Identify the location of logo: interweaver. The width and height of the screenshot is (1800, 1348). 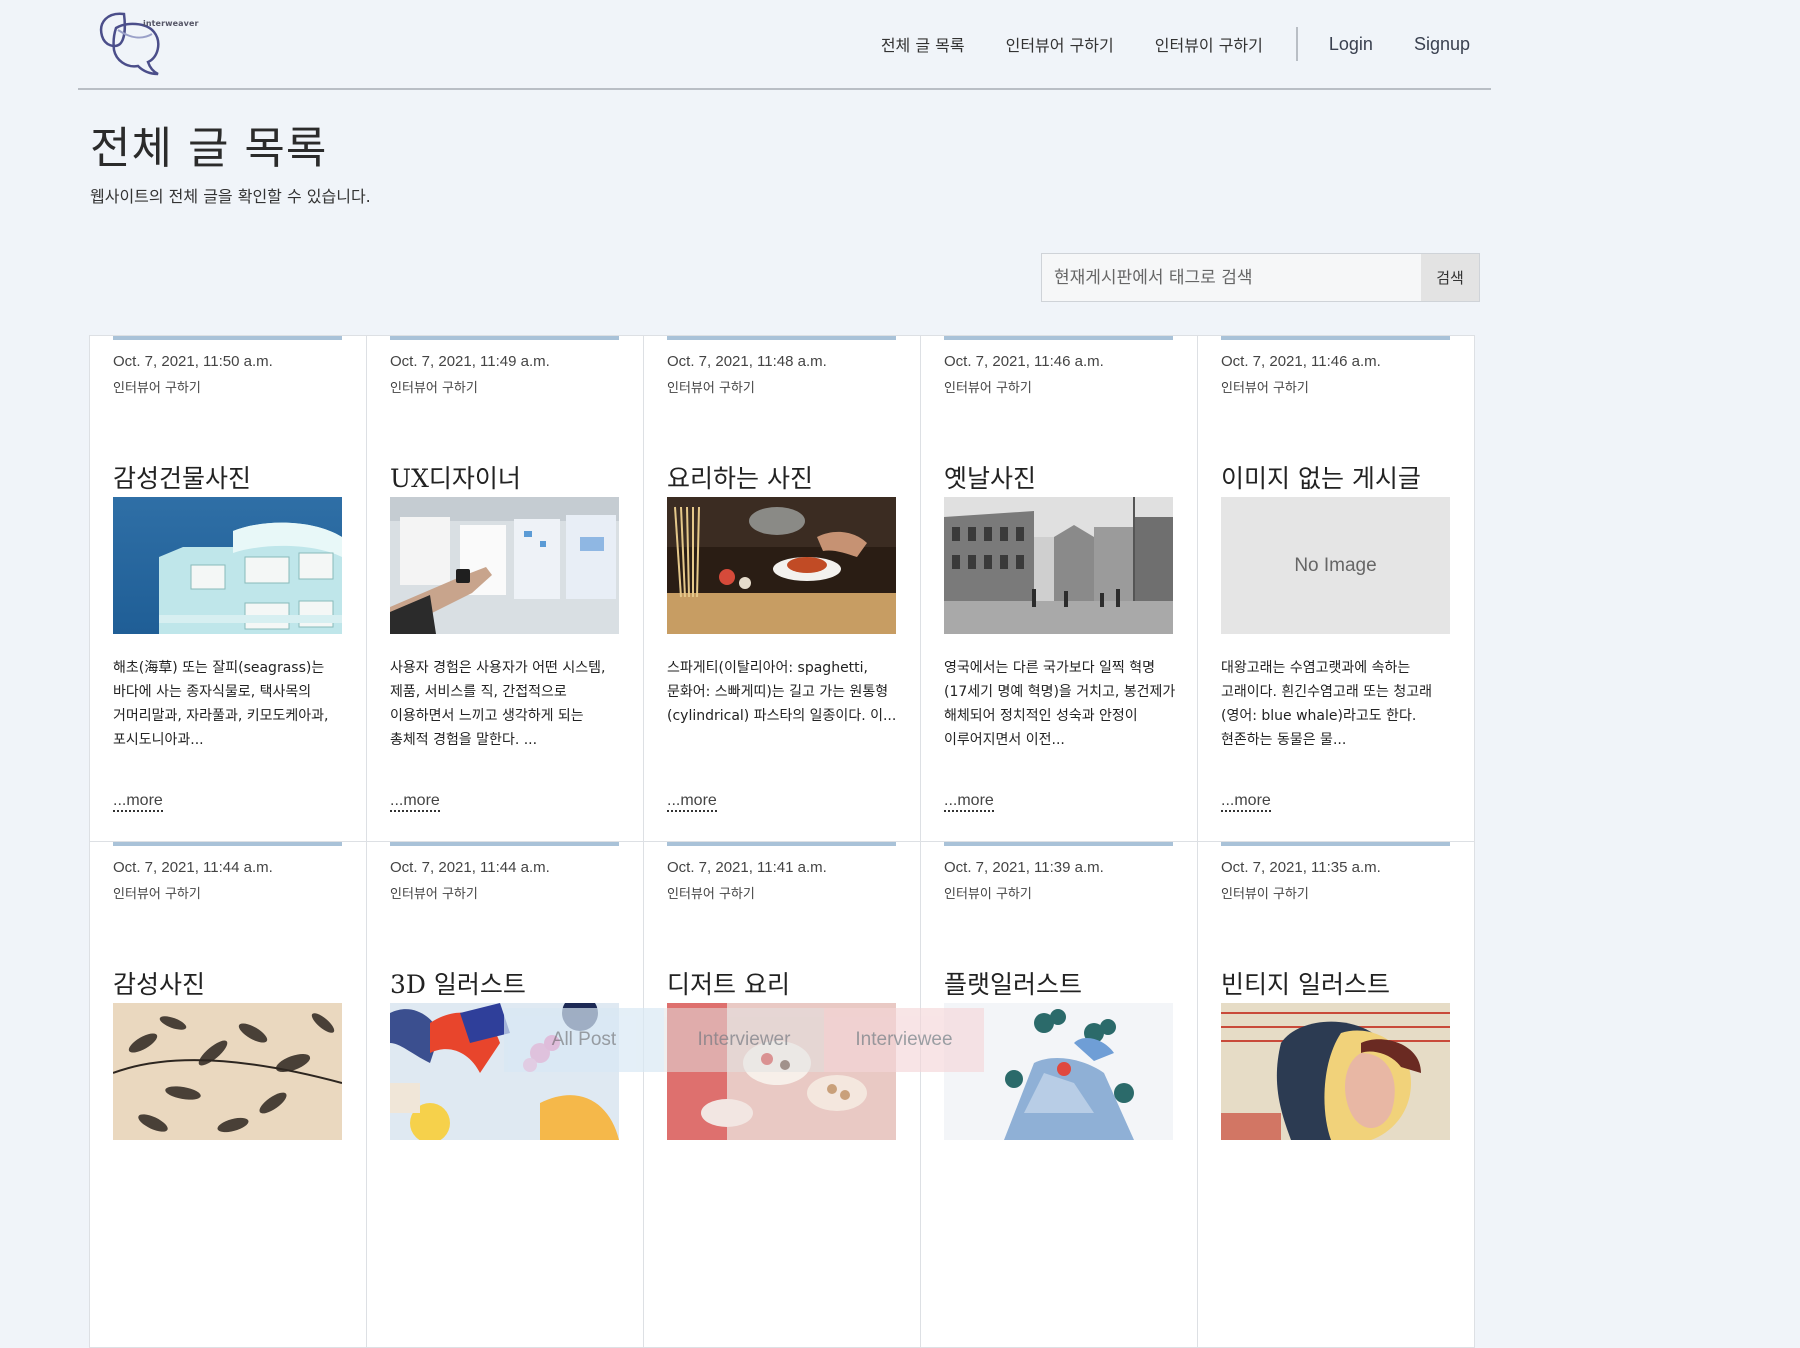
(144, 44).